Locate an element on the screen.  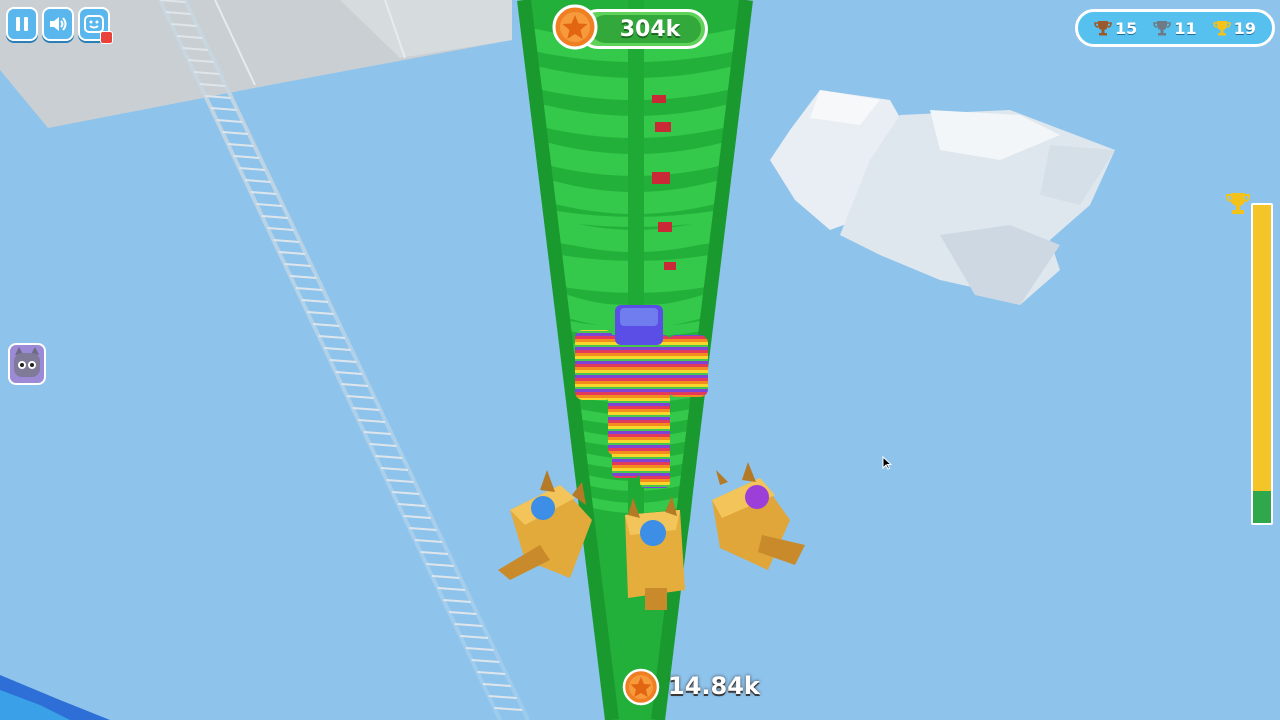
pause-icon is located at coordinates (22, 24).